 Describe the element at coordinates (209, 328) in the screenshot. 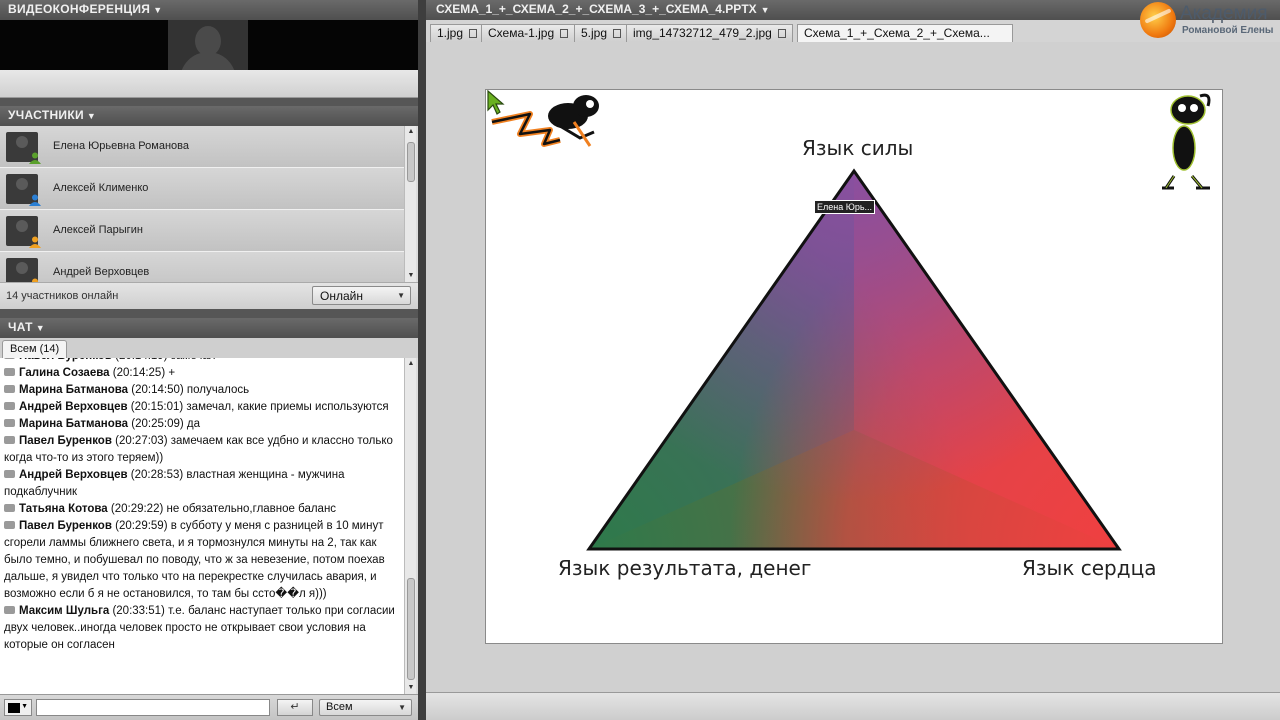

I see `chat-panel-header: ЧАТ ▼` at that location.